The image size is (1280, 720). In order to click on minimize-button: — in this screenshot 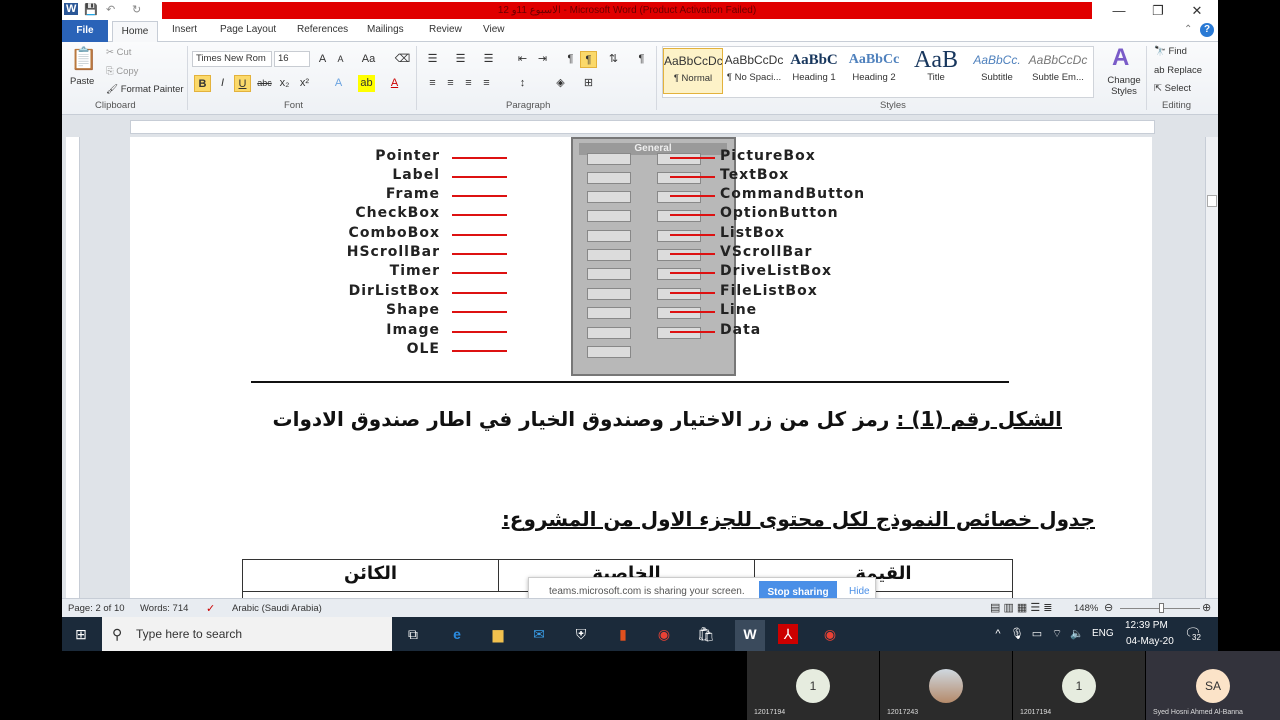, I will do `click(1119, 10)`.